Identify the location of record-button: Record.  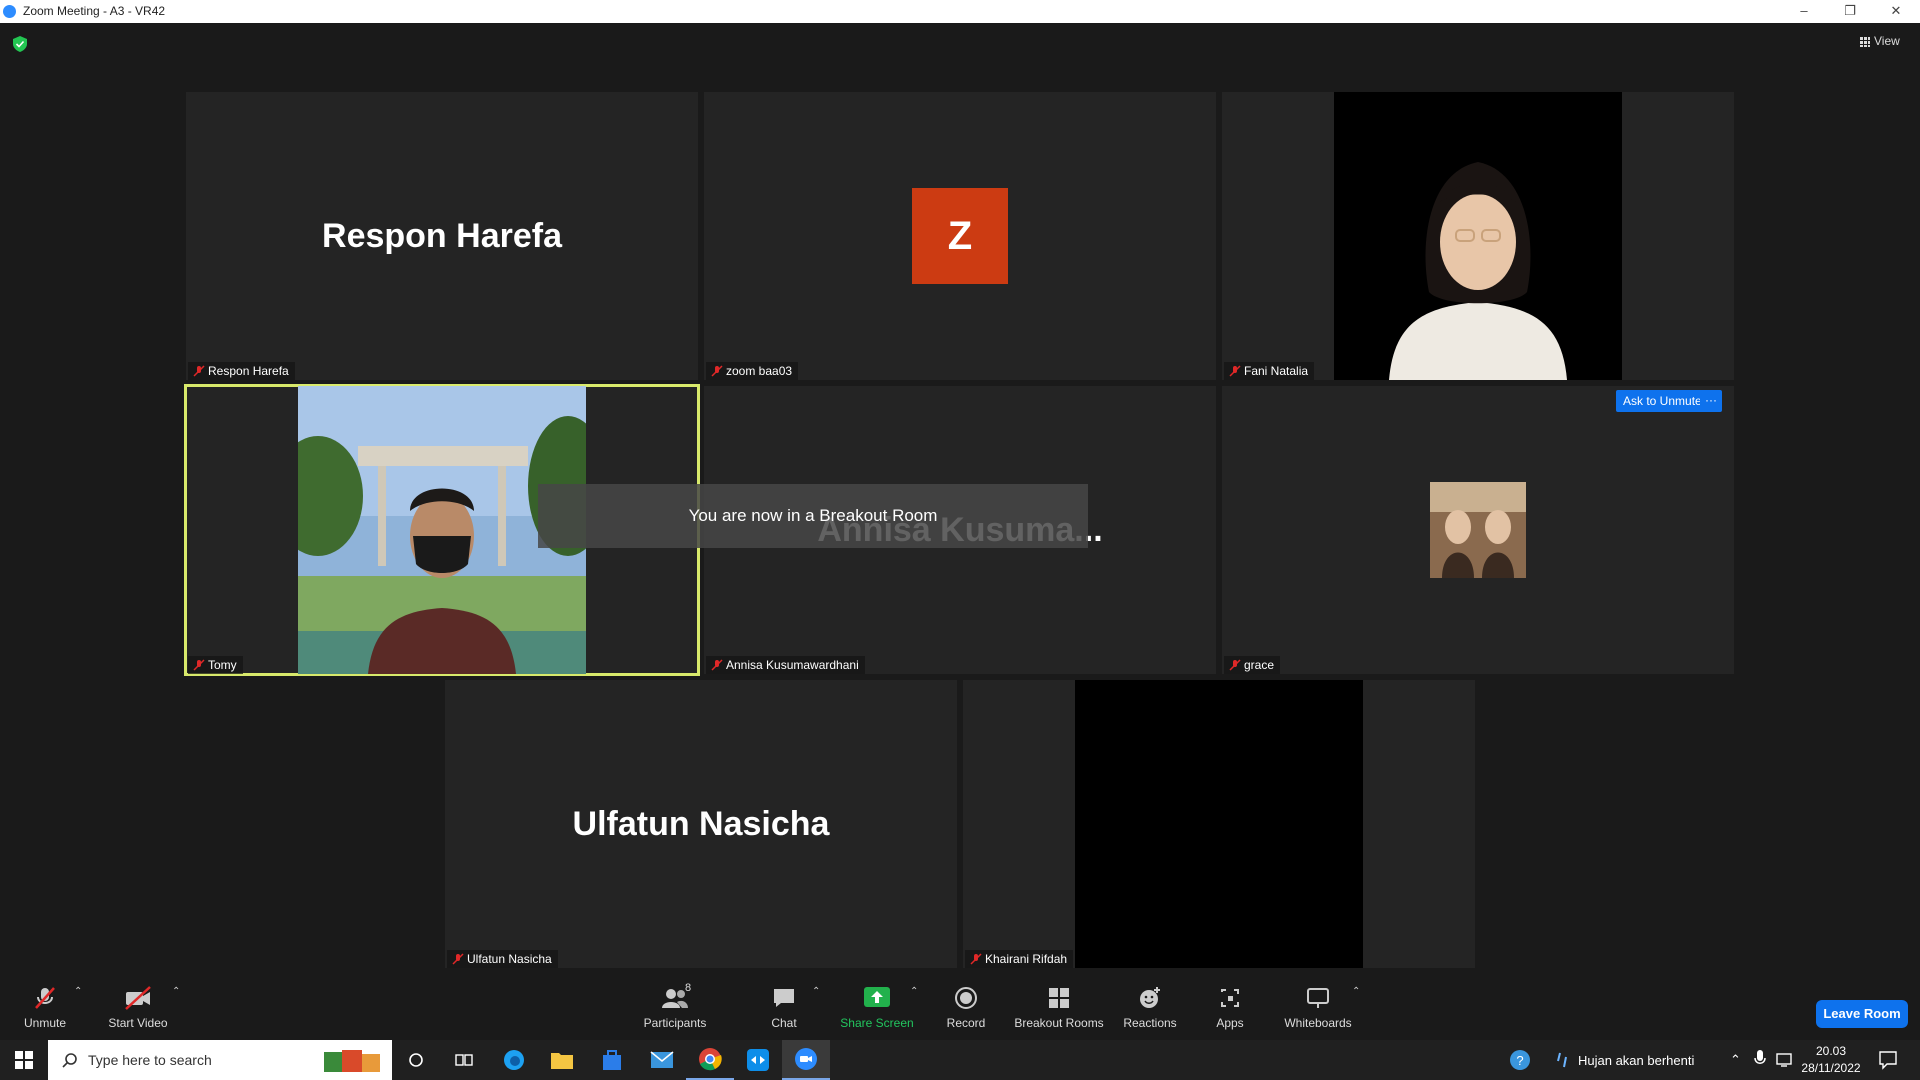
(966, 1008).